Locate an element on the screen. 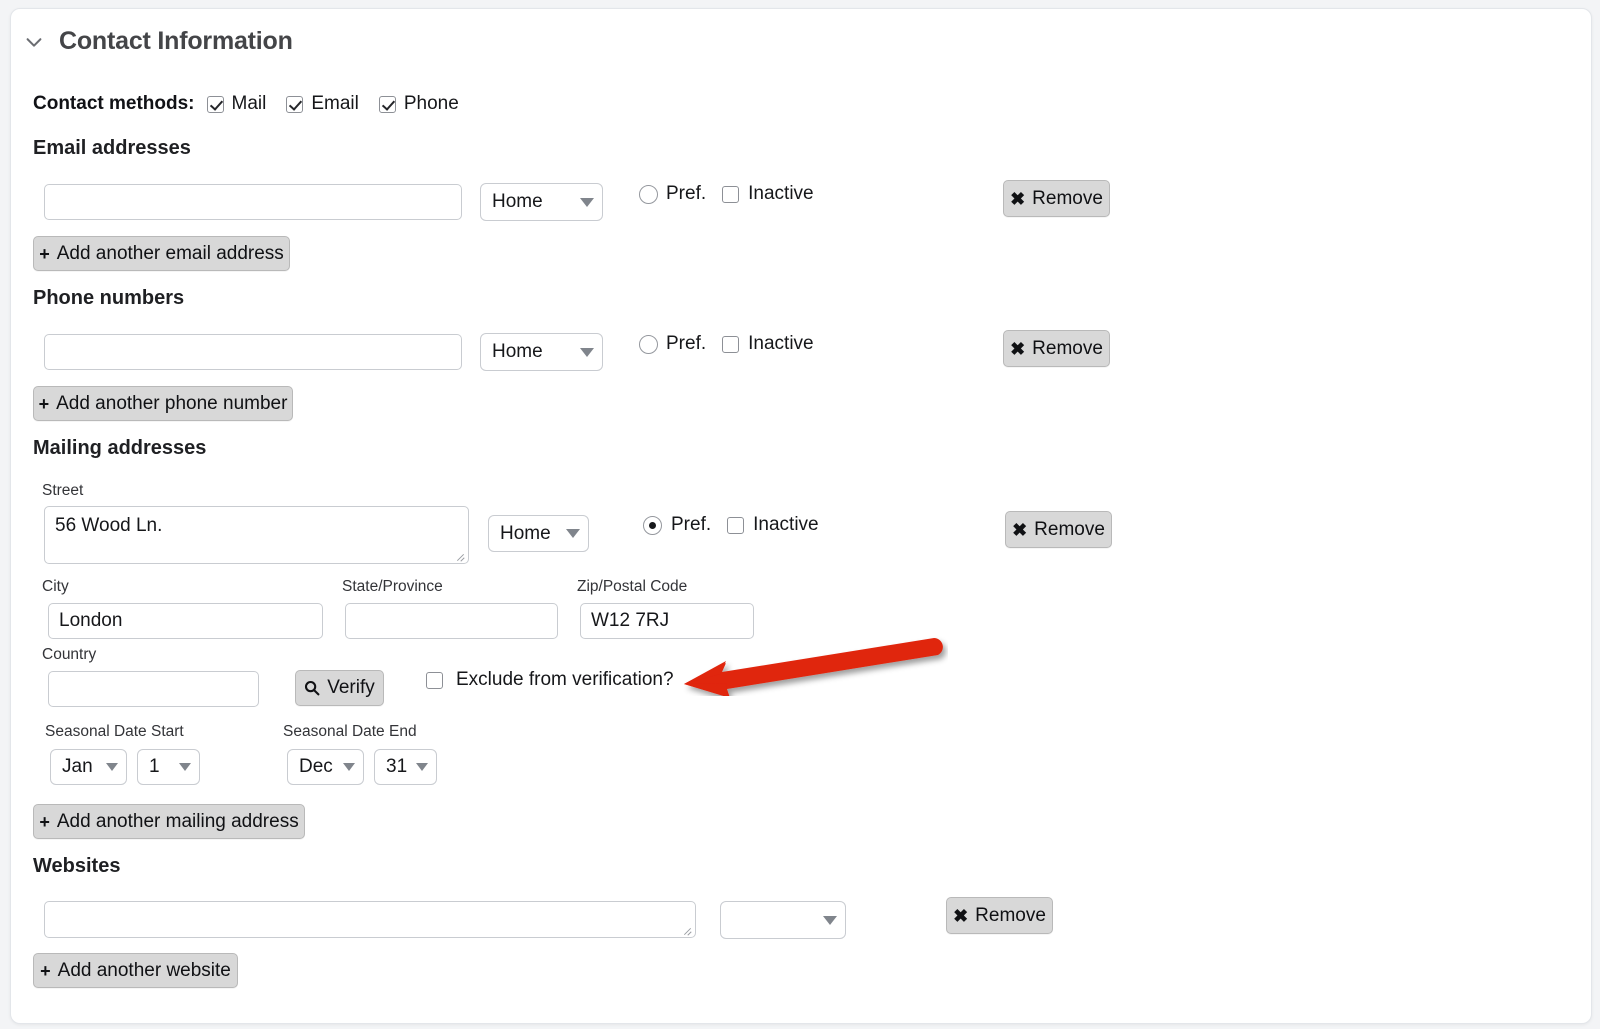 This screenshot has height=1029, width=1600. address-pref-inactive-group: Pref. Inactive is located at coordinates (731, 525).